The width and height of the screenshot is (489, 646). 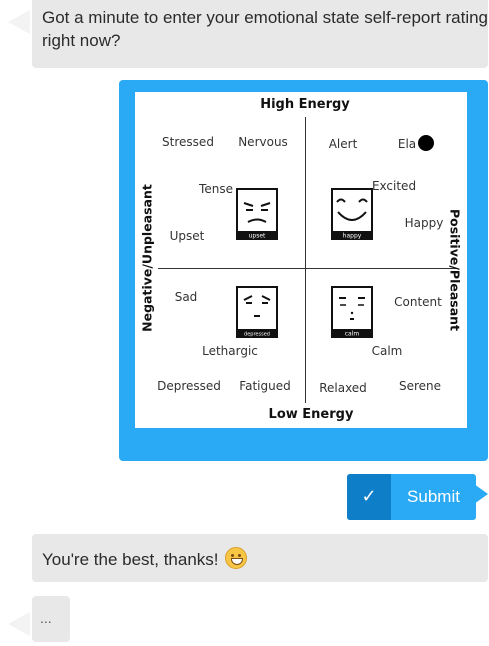 I want to click on word-nervous: Nervous, so click(x=263, y=142).